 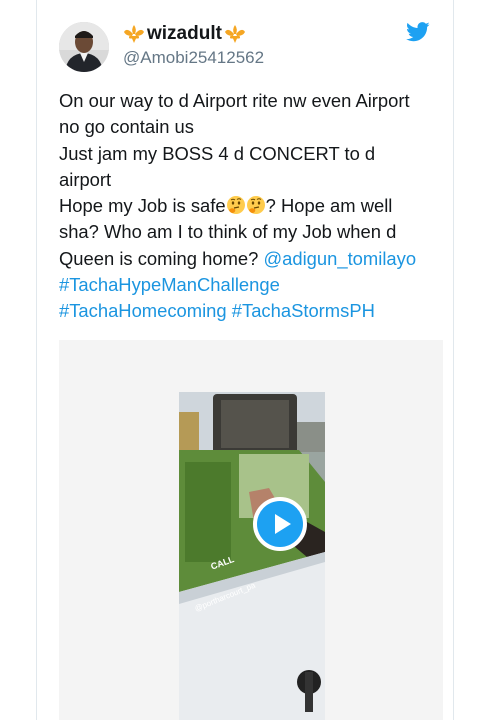 I want to click on hashtag-link: #TachaHypeManChallenge, so click(x=169, y=284).